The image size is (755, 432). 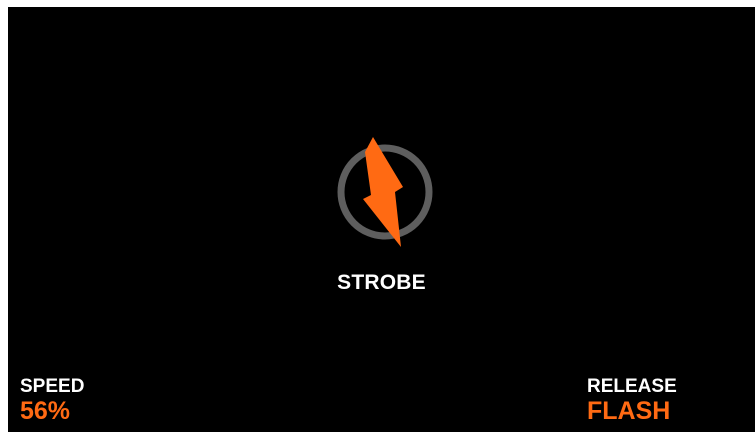 I want to click on release-parameter: RELEASE FLASH, so click(x=632, y=400).